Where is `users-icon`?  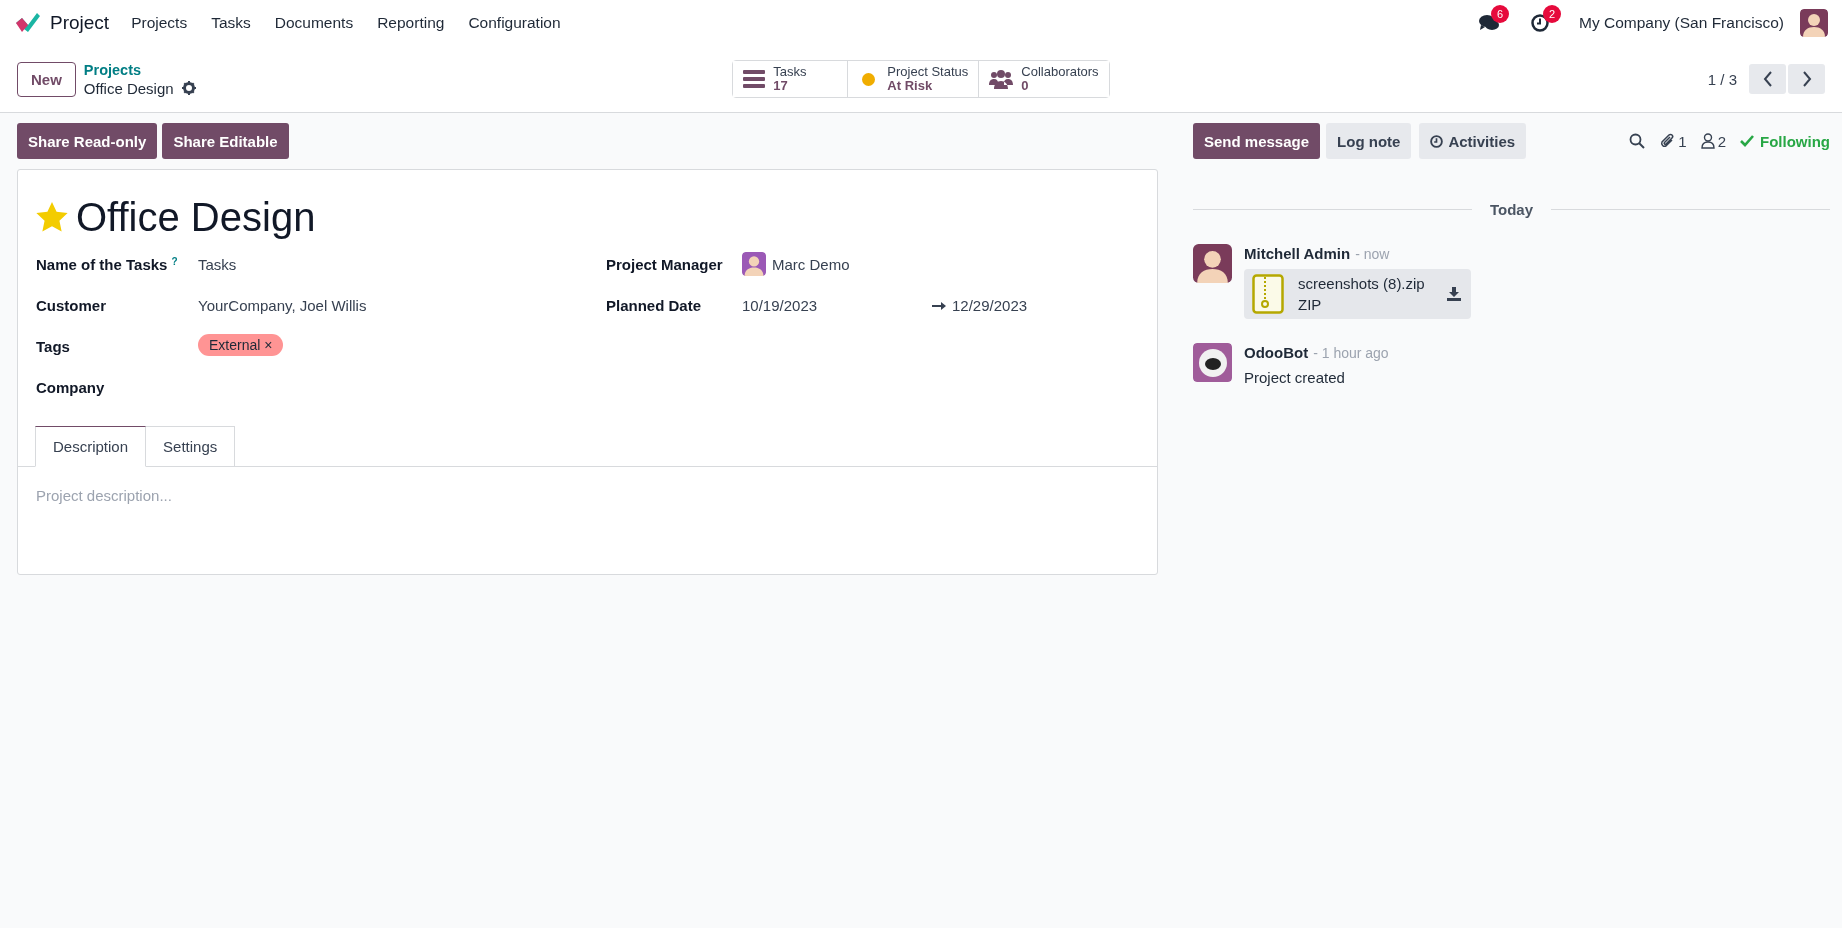 users-icon is located at coordinates (1001, 79).